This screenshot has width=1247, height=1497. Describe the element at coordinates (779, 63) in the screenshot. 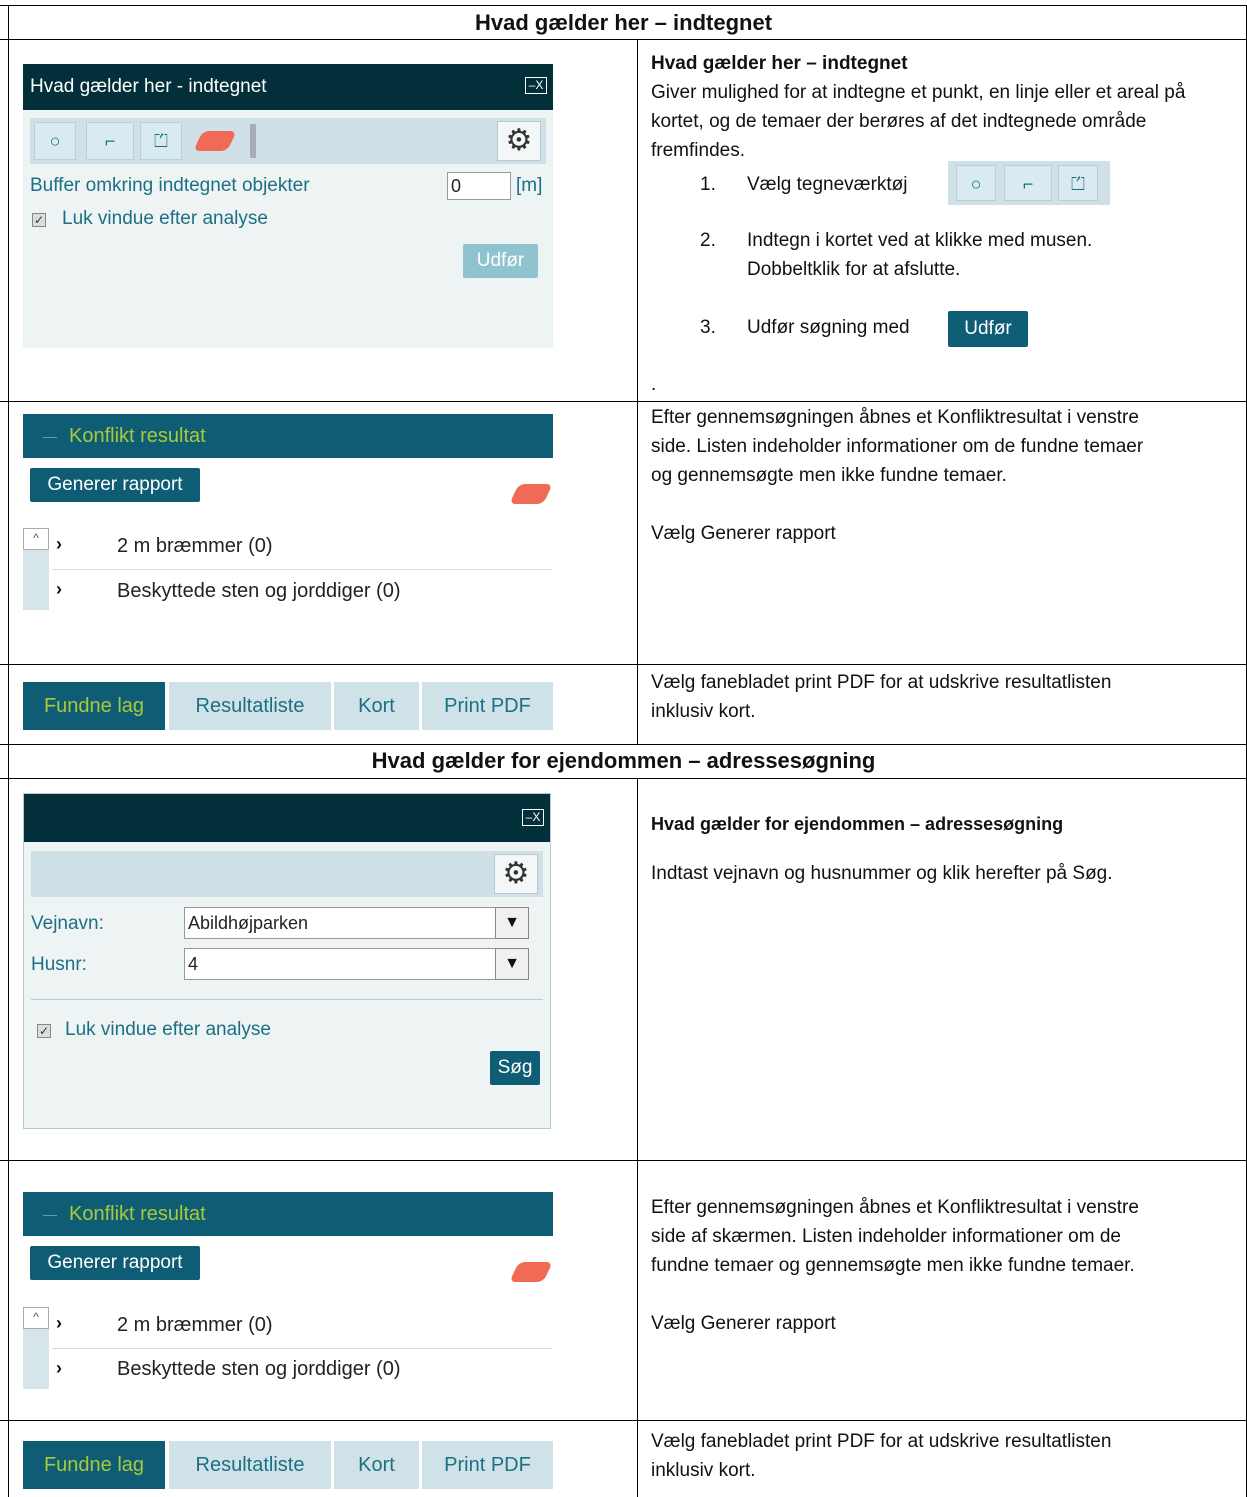

I see `description-heading: Hvad gælder her – indtegnet` at that location.